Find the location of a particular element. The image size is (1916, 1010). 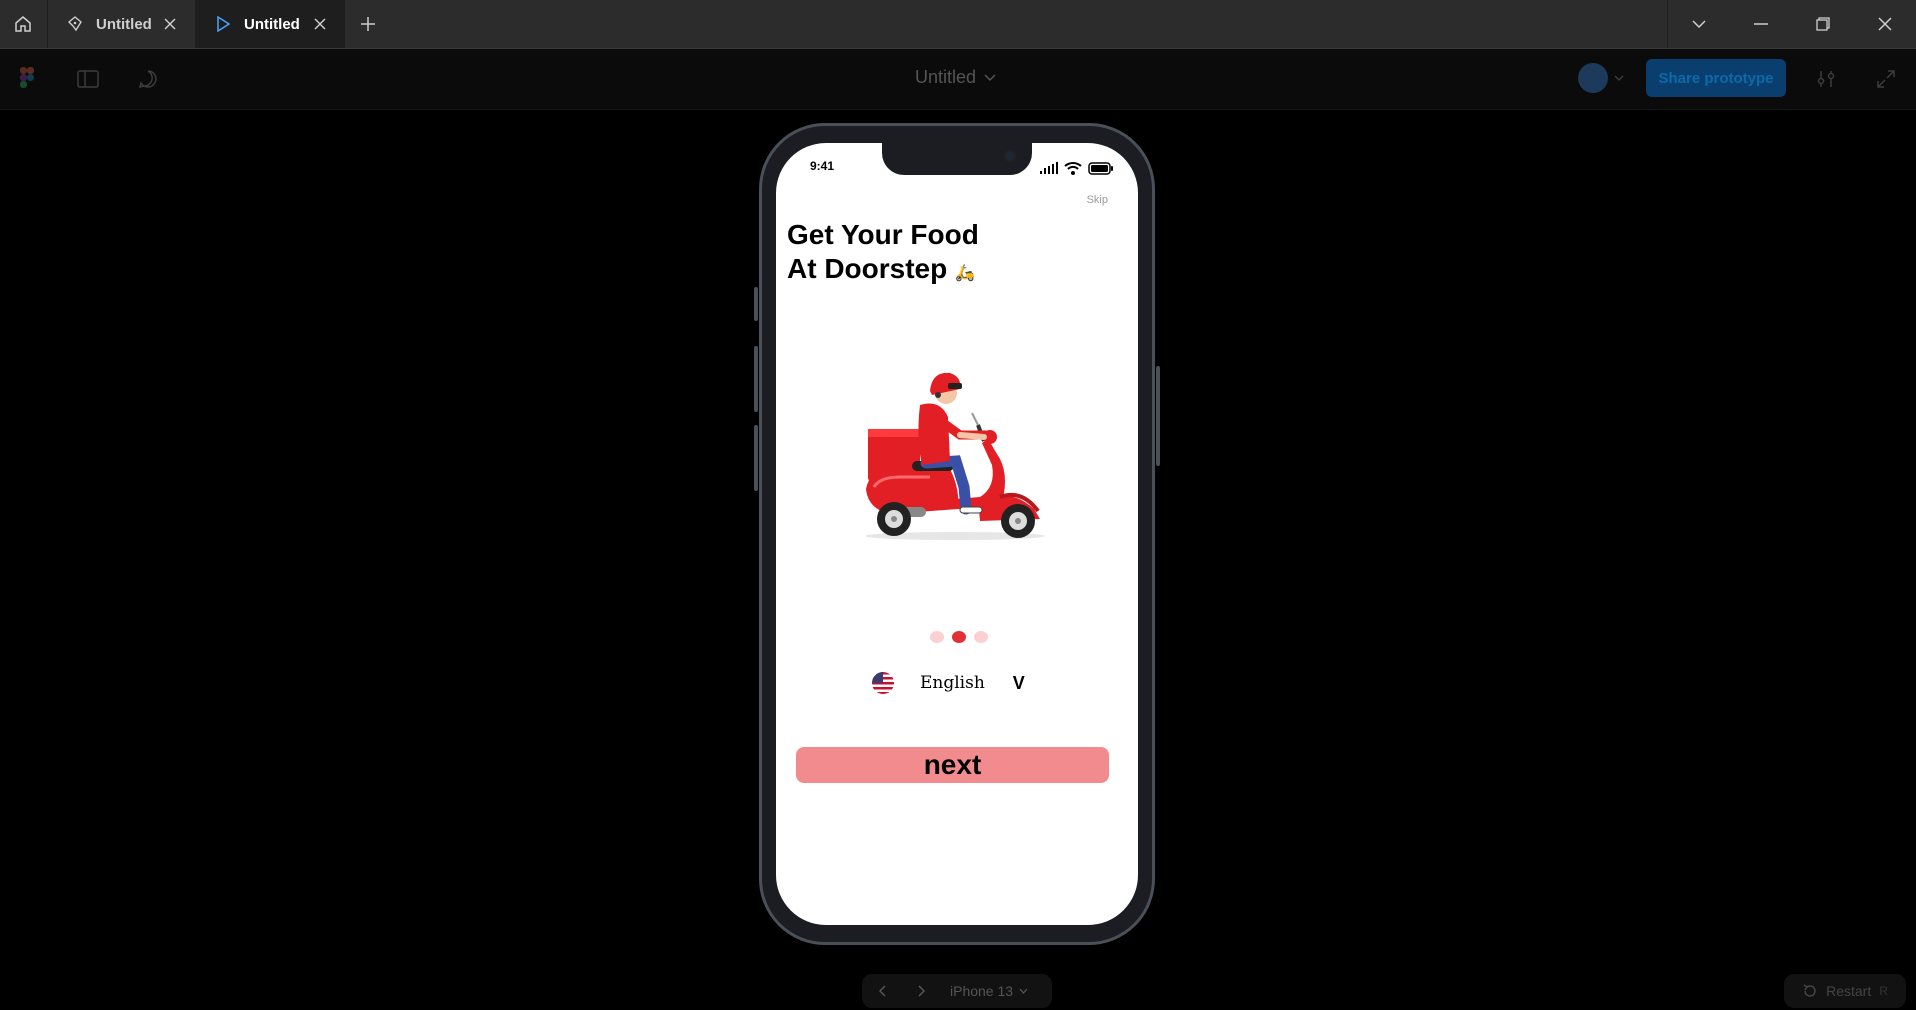

status-time: 9:41 is located at coordinates (822, 166).